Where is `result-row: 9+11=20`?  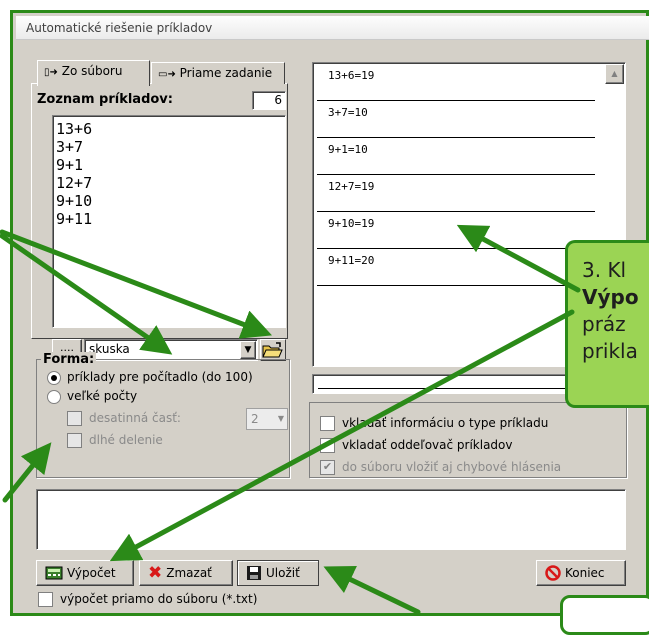 result-row: 9+11=20 is located at coordinates (456, 267).